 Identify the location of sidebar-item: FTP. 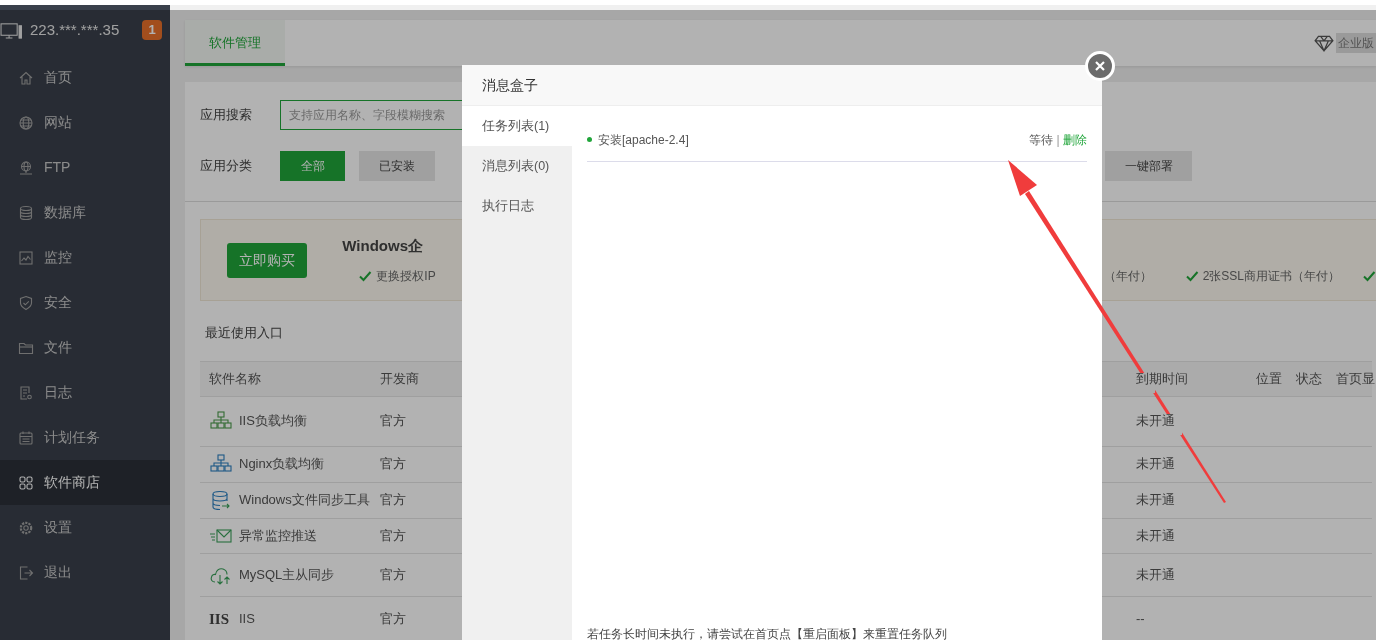
(85, 167).